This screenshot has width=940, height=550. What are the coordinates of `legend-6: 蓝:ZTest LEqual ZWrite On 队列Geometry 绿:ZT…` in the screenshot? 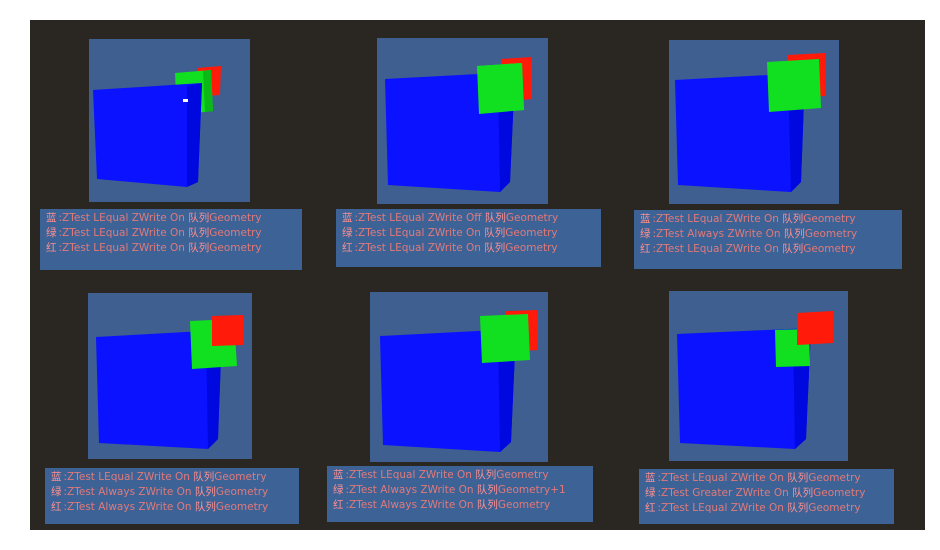 It's located at (766, 496).